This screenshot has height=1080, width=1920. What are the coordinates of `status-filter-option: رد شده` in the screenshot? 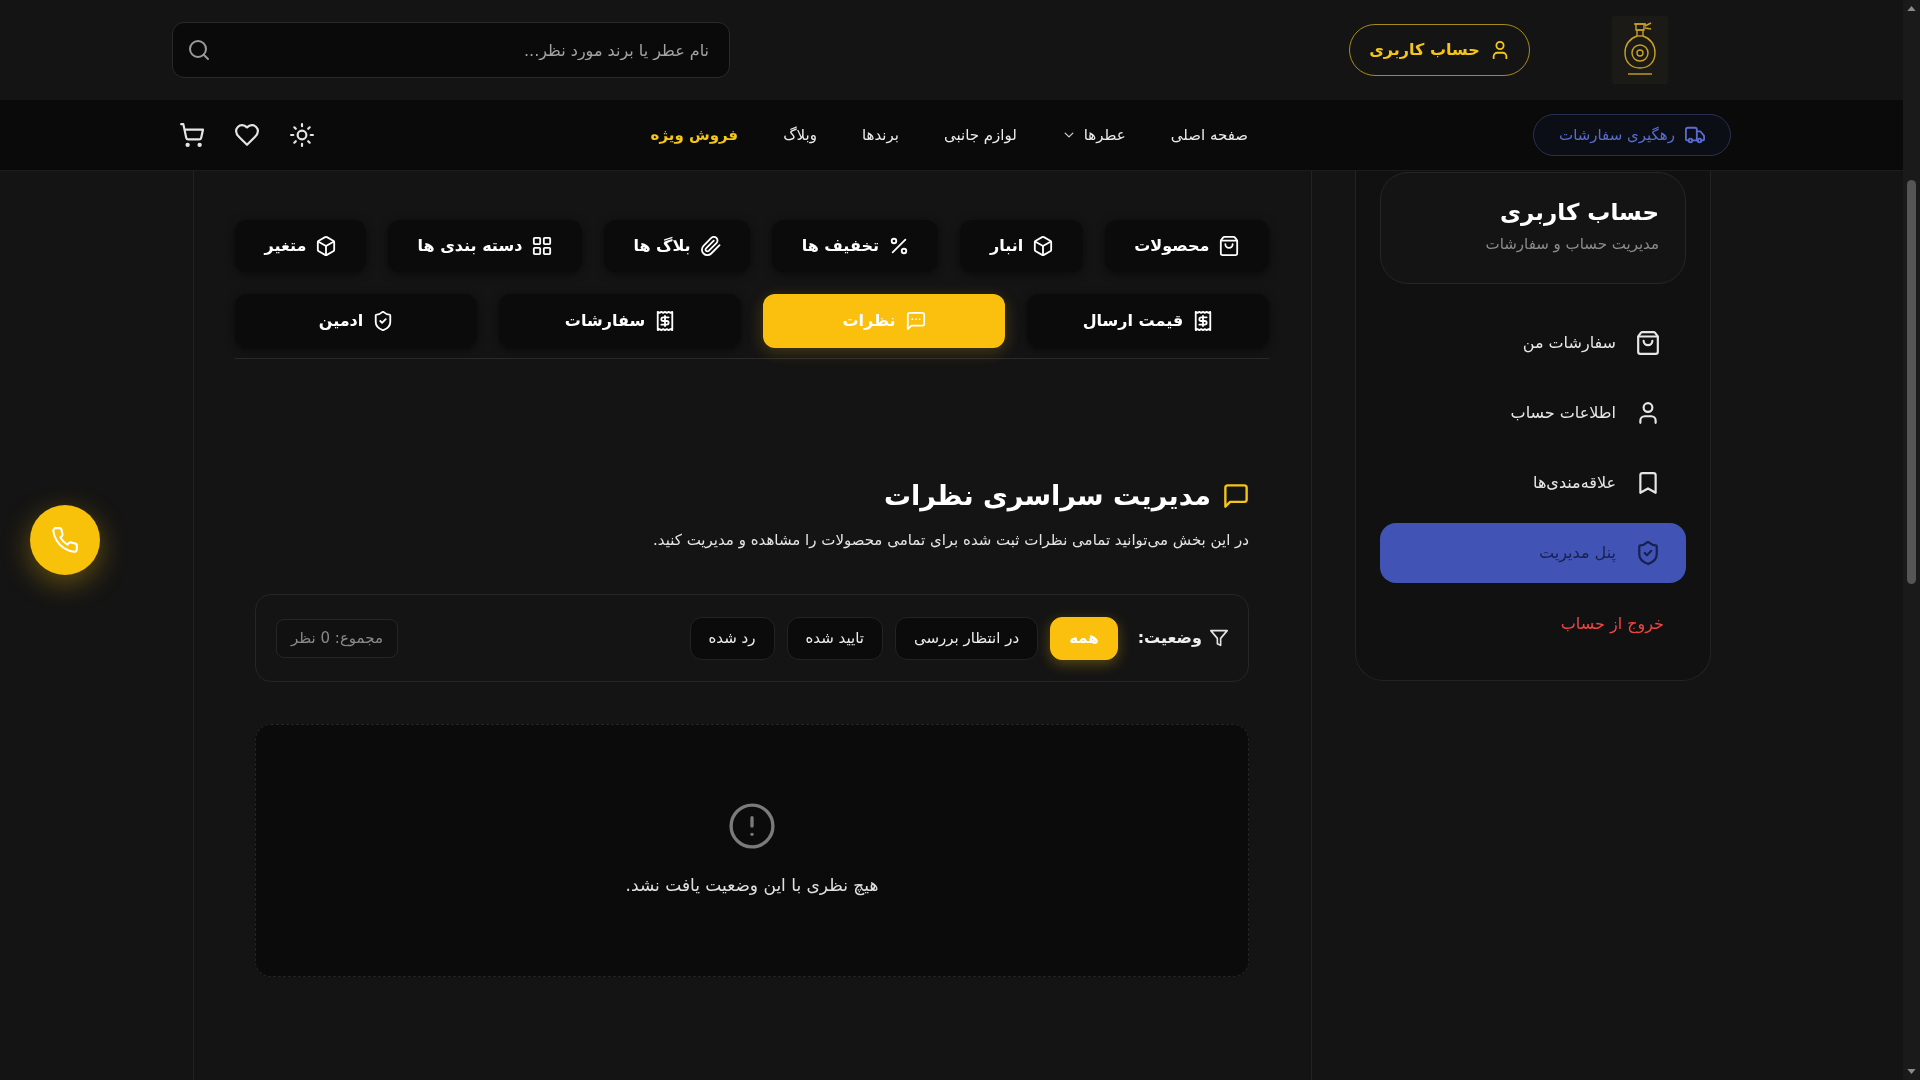 It's located at (732, 638).